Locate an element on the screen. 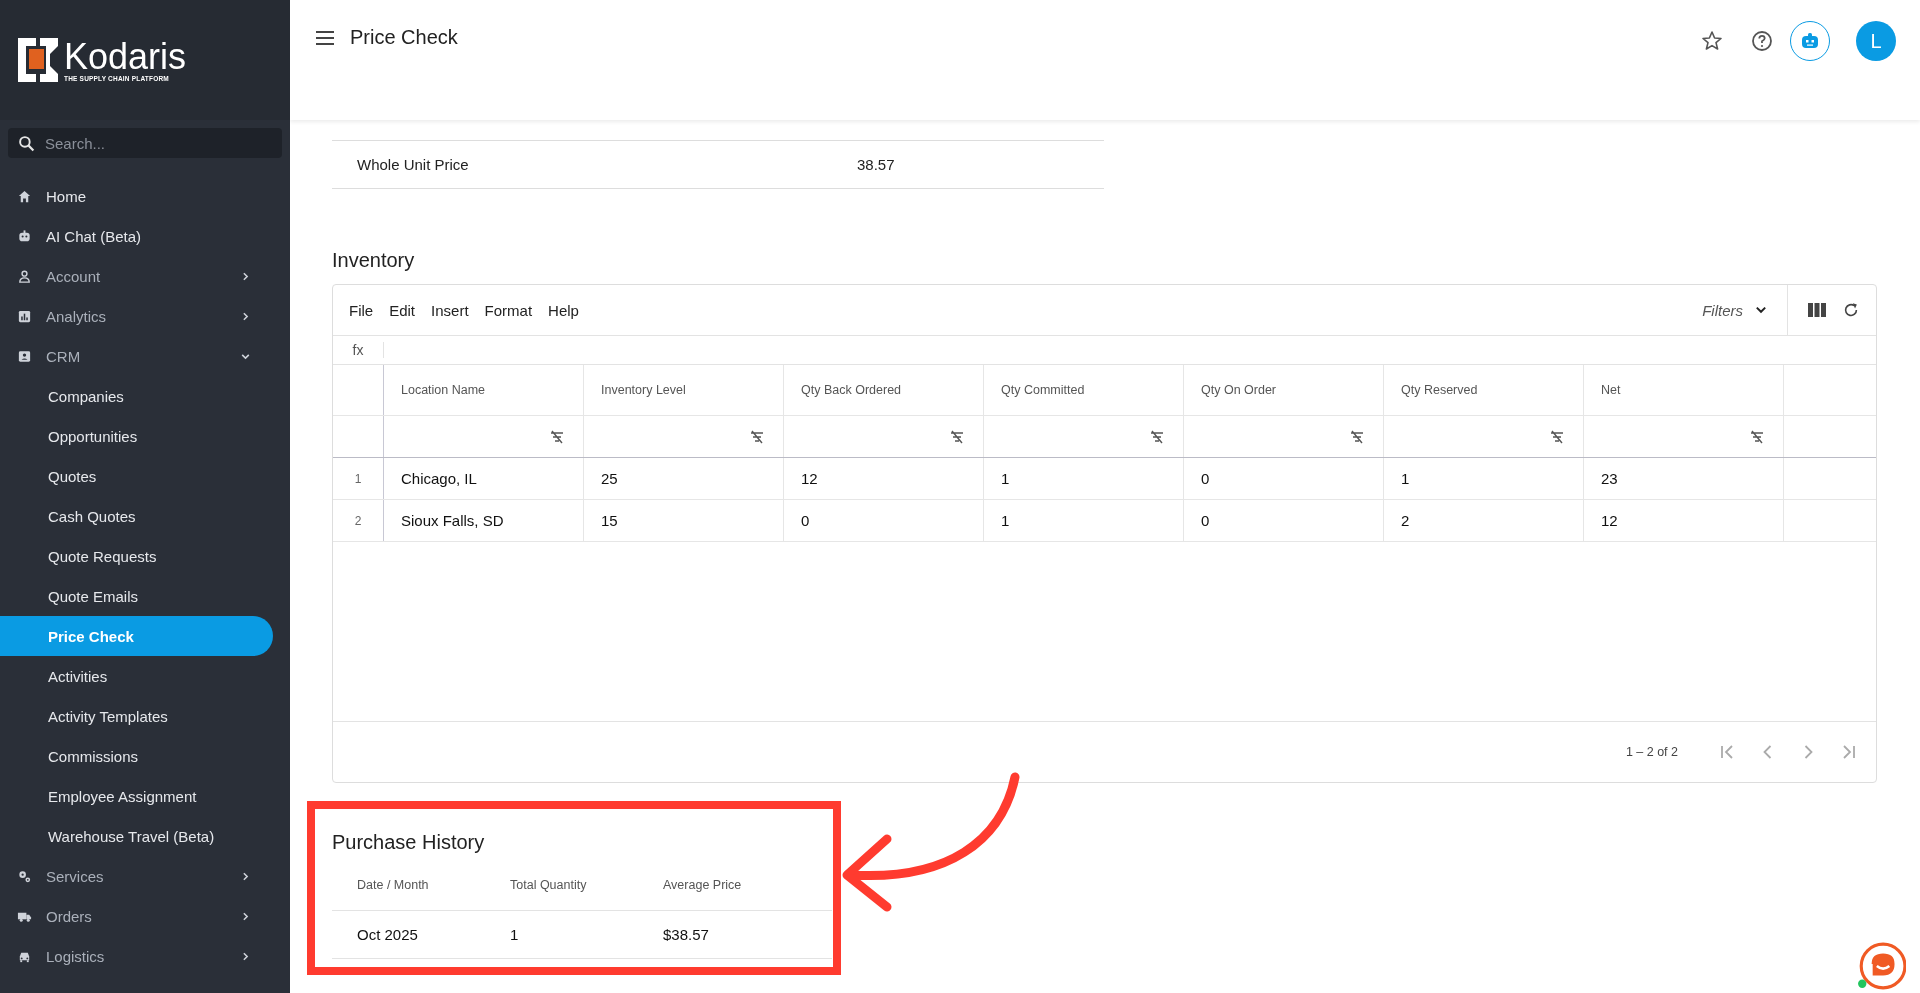  star-icon is located at coordinates (1712, 41).